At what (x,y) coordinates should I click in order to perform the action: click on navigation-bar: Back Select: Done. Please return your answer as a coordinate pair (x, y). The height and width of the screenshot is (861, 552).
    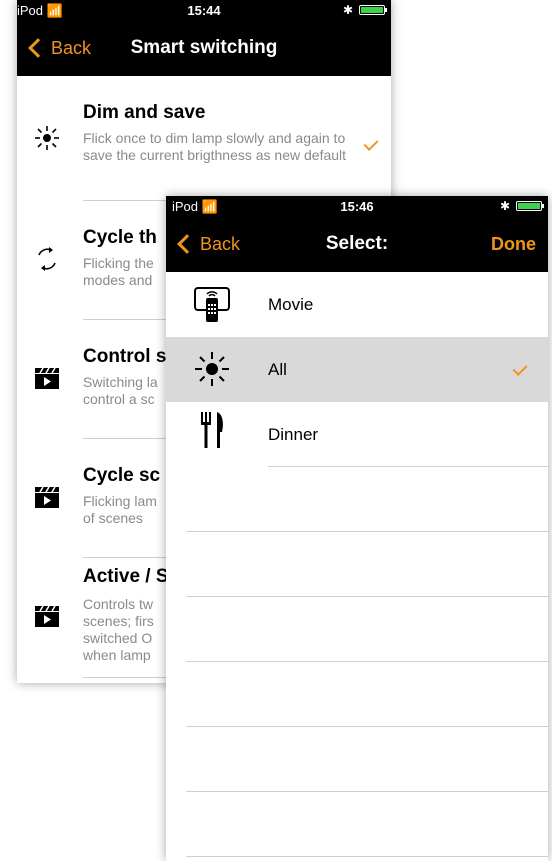
    Looking at the image, I should click on (357, 244).